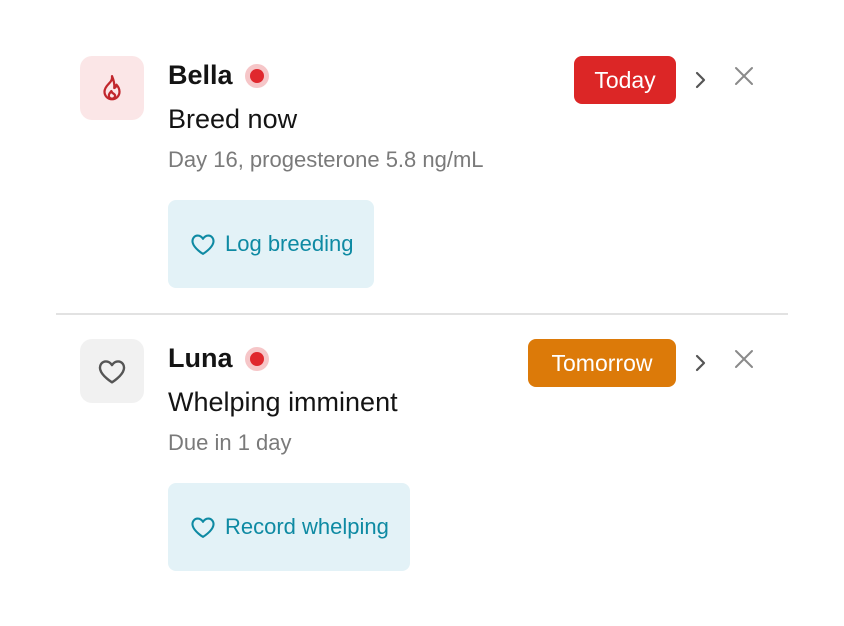 This screenshot has width=844, height=626. I want to click on log-breeding-button: Log breeding, so click(271, 244).